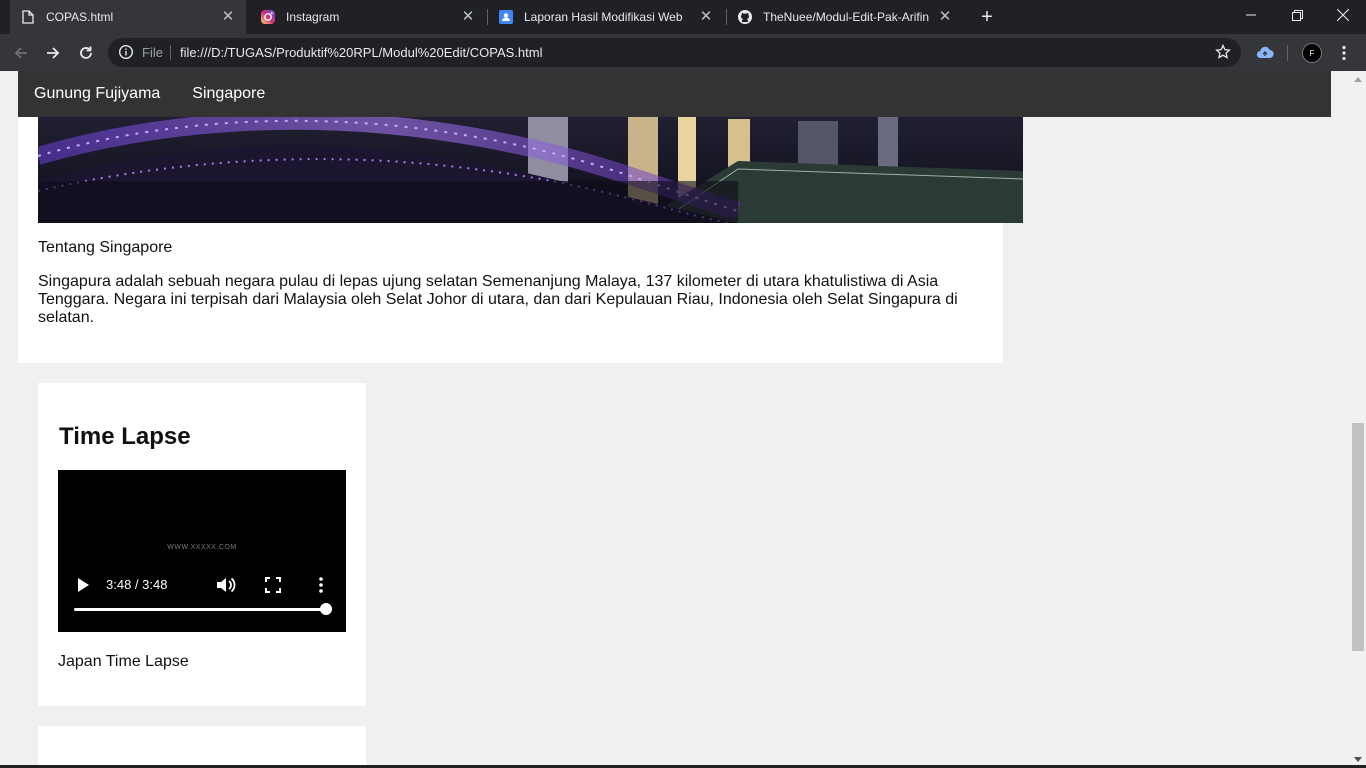 The width and height of the screenshot is (1366, 768). I want to click on play-icon, so click(83, 585).